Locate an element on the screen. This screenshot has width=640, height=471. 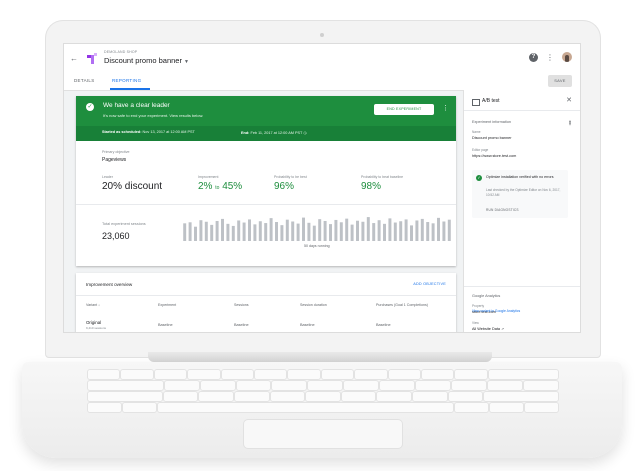
leader-stat: Leader 20% discount is located at coordinates (132, 183).